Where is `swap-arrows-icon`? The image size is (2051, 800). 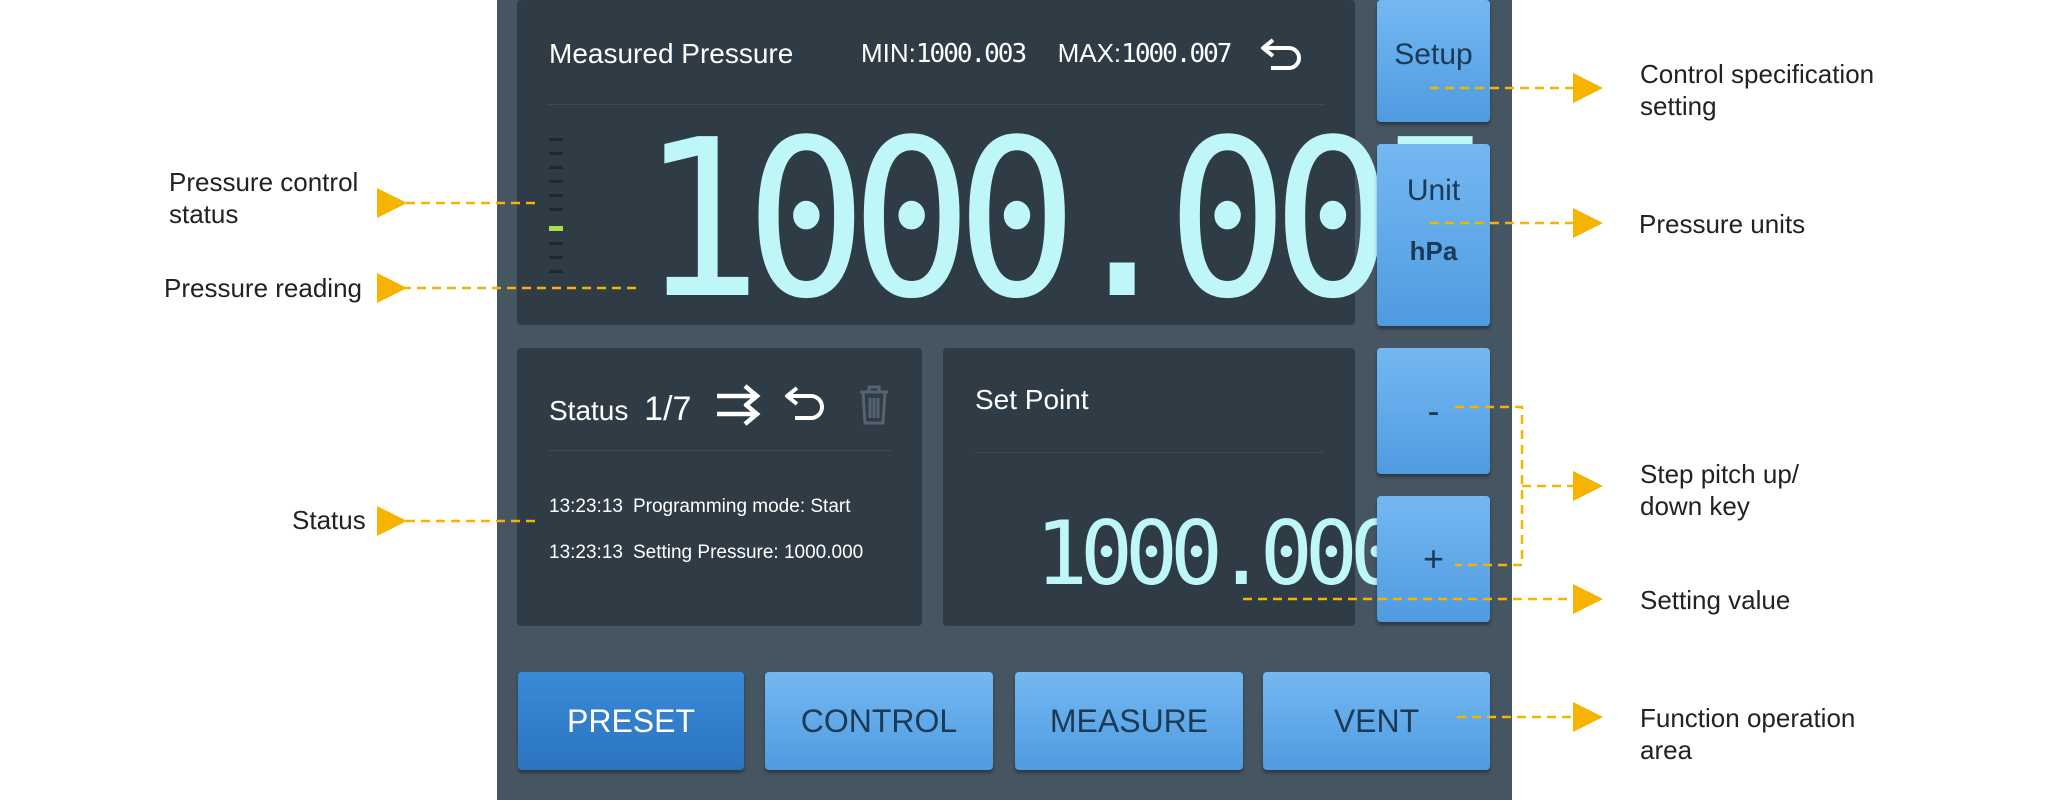 swap-arrows-icon is located at coordinates (738, 404).